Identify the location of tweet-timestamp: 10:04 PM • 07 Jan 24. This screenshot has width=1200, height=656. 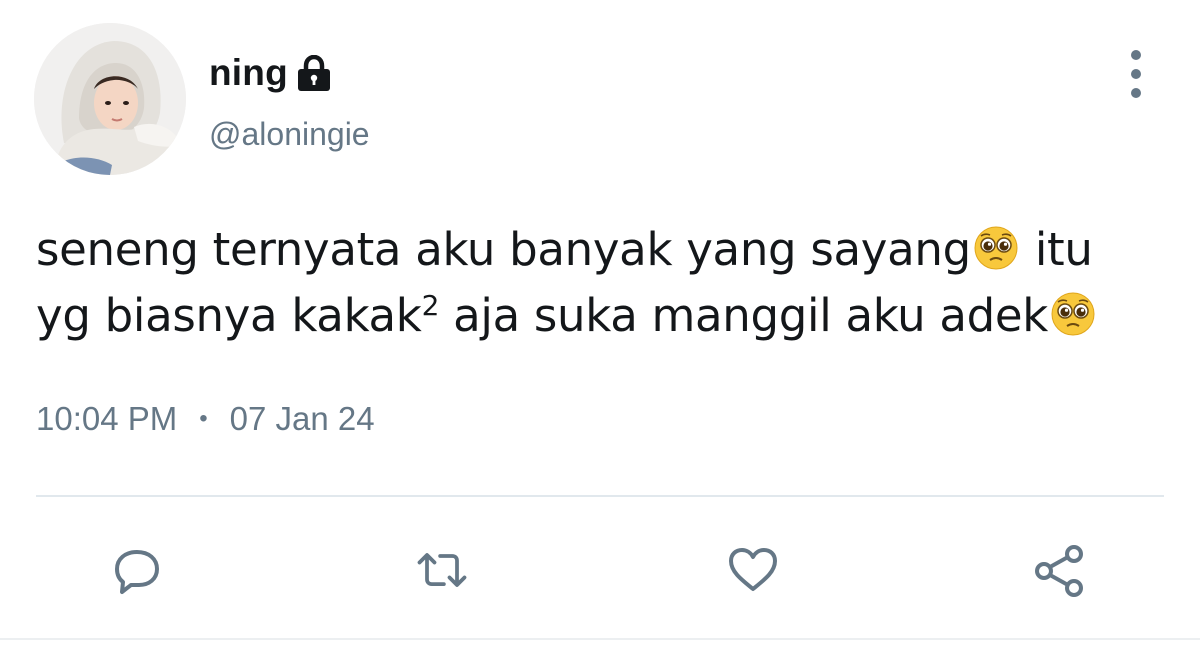
(205, 419).